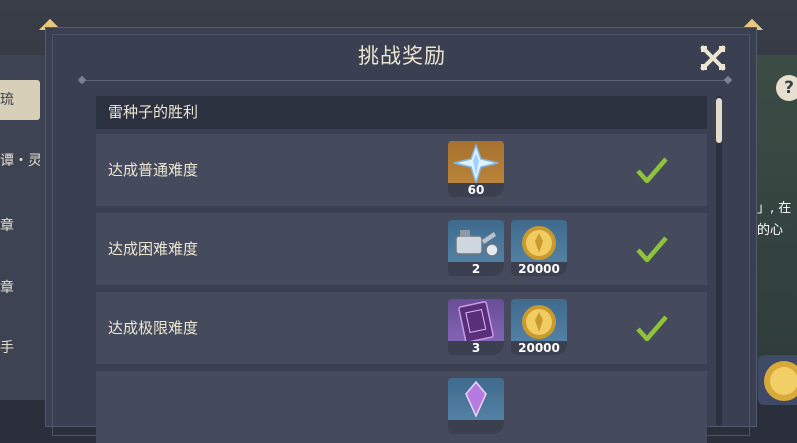 This screenshot has height=443, width=797. What do you see at coordinates (20, 100) in the screenshot?
I see `left-menu-item-active: 琉` at bounding box center [20, 100].